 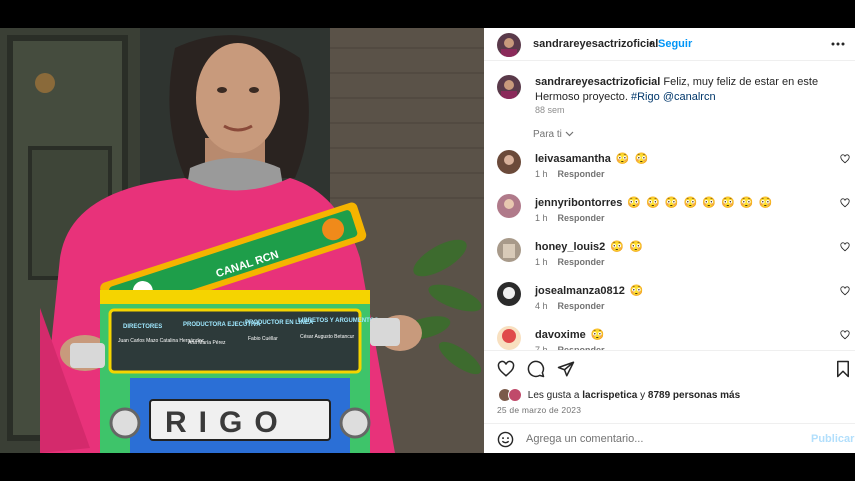 I want to click on comment-item: josealmanza0812 😳 4 h Responder, so click(x=669, y=304).